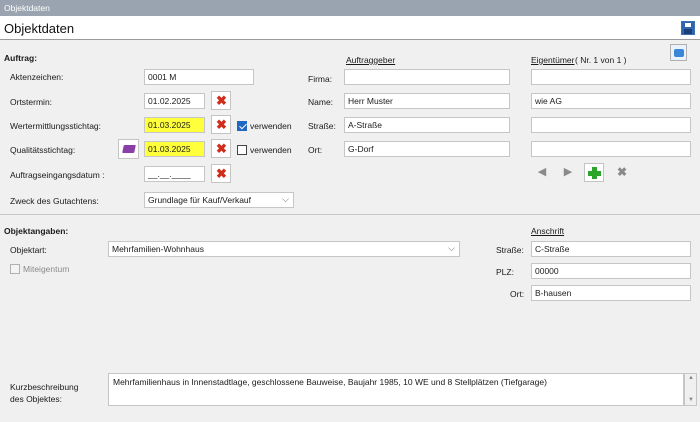 This screenshot has width=700, height=422. Describe the element at coordinates (43, 150) in the screenshot. I see `qualitaetsstichtag-label: Qualitätsstichtag:` at that location.